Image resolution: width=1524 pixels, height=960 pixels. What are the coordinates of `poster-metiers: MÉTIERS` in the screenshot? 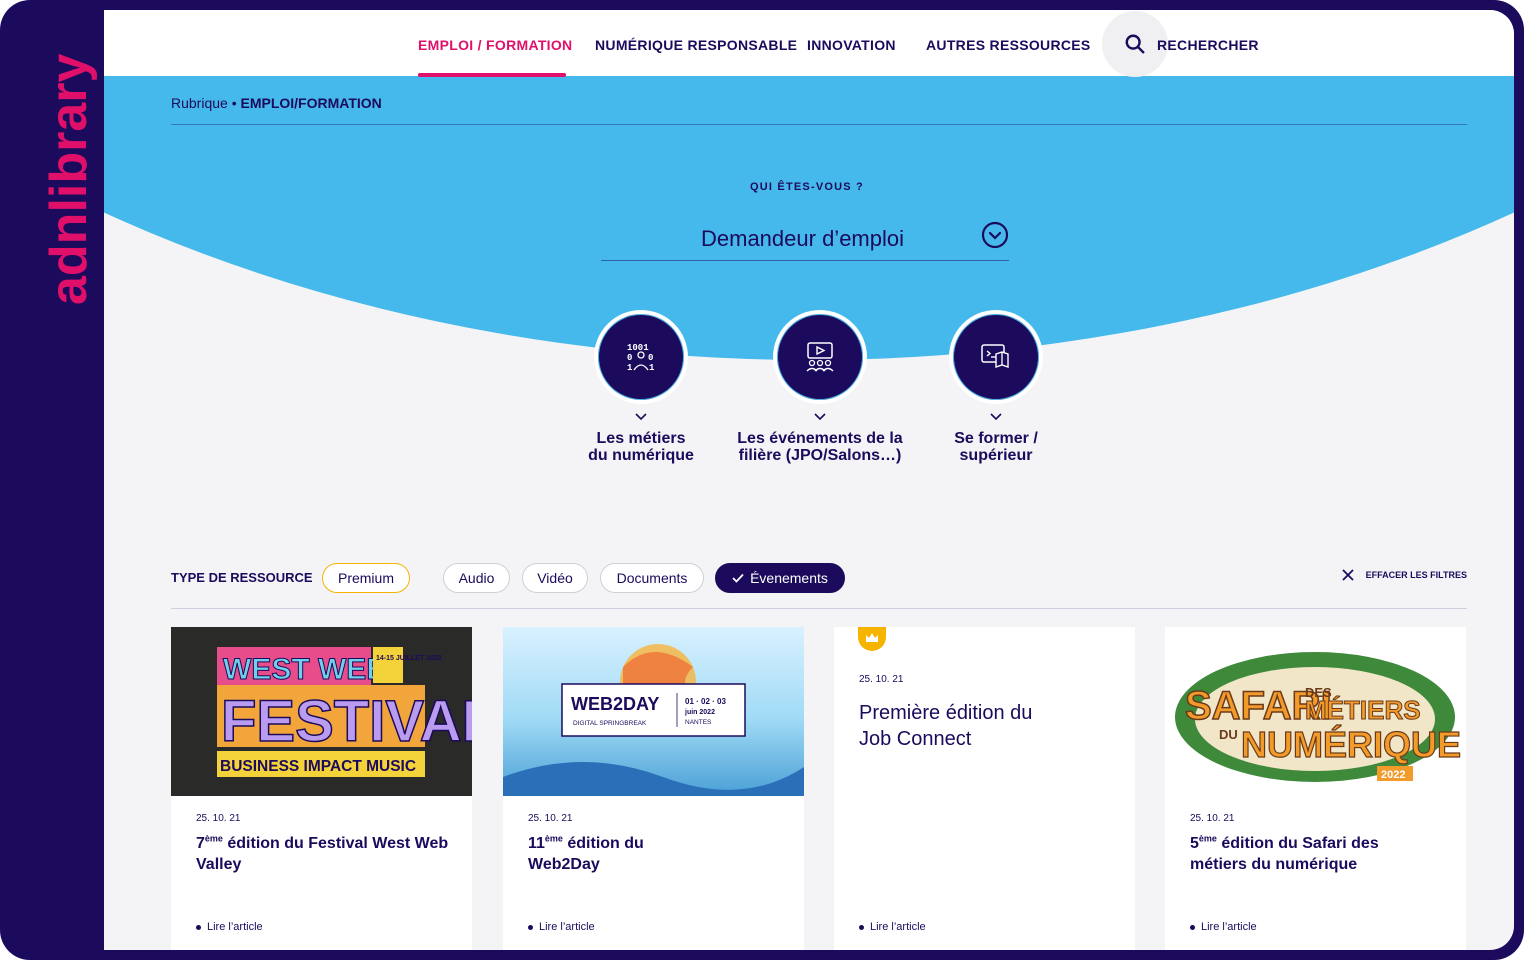 It's located at (1363, 710).